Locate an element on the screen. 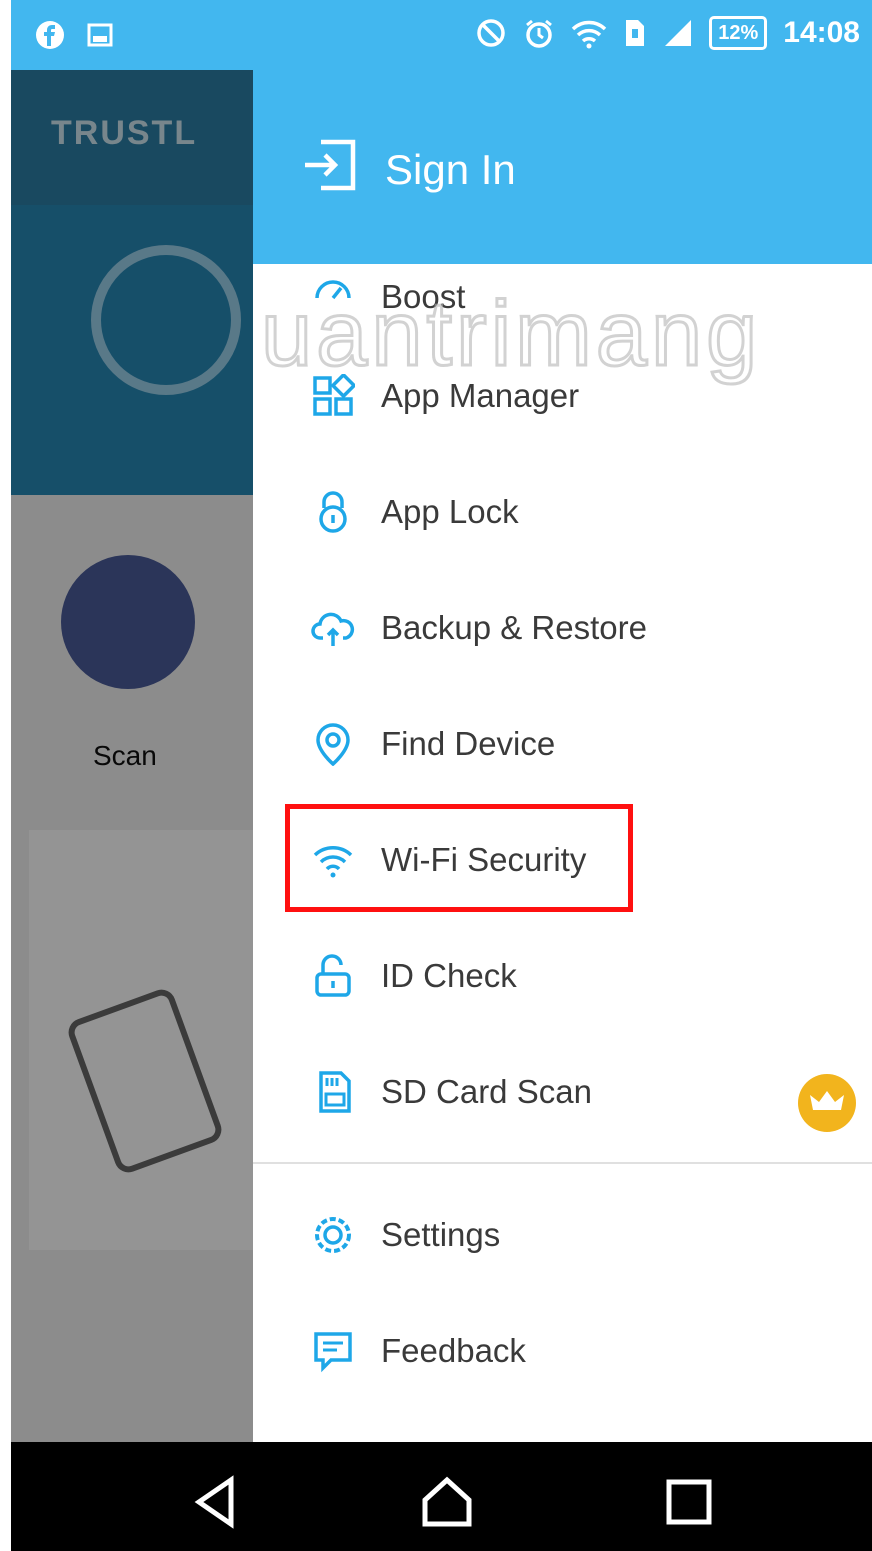 The image size is (872, 1551). image-icon is located at coordinates (100, 35).